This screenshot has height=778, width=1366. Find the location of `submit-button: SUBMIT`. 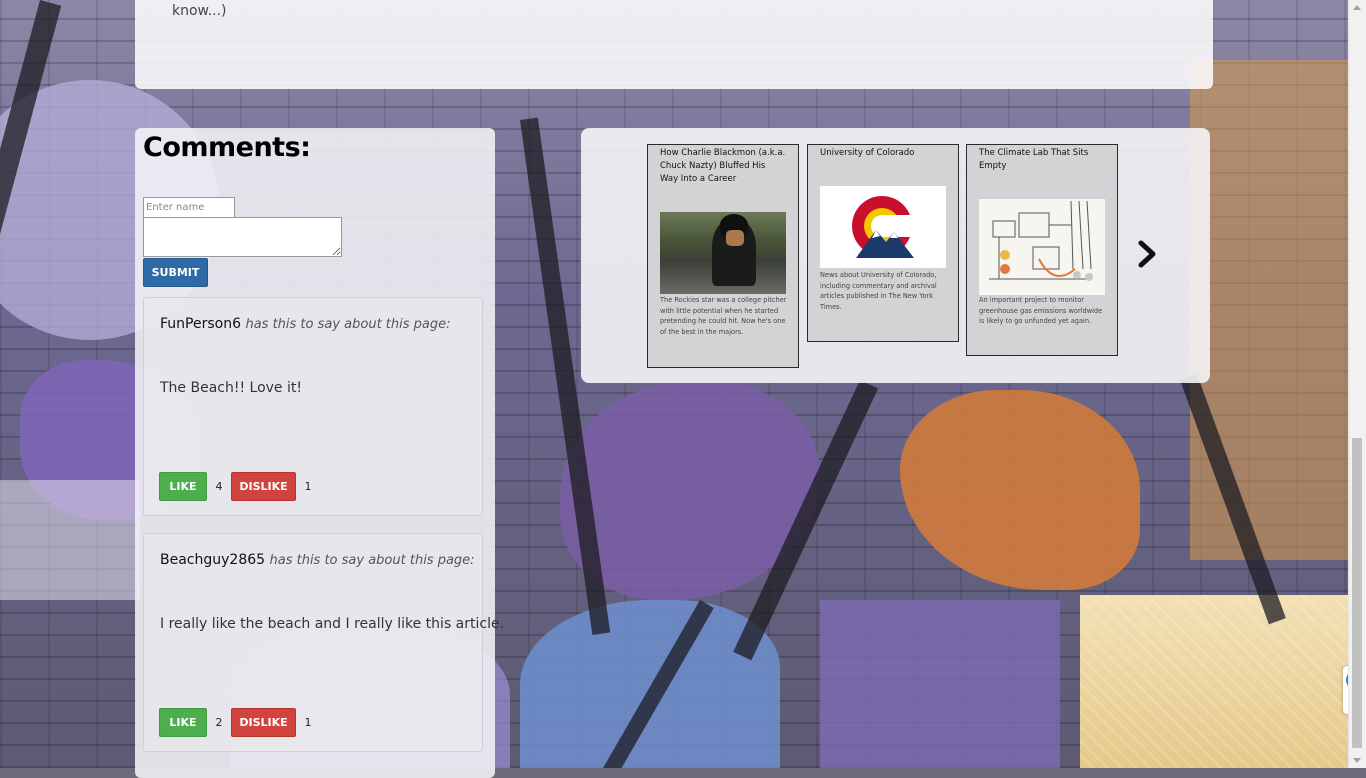

submit-button: SUBMIT is located at coordinates (175, 272).